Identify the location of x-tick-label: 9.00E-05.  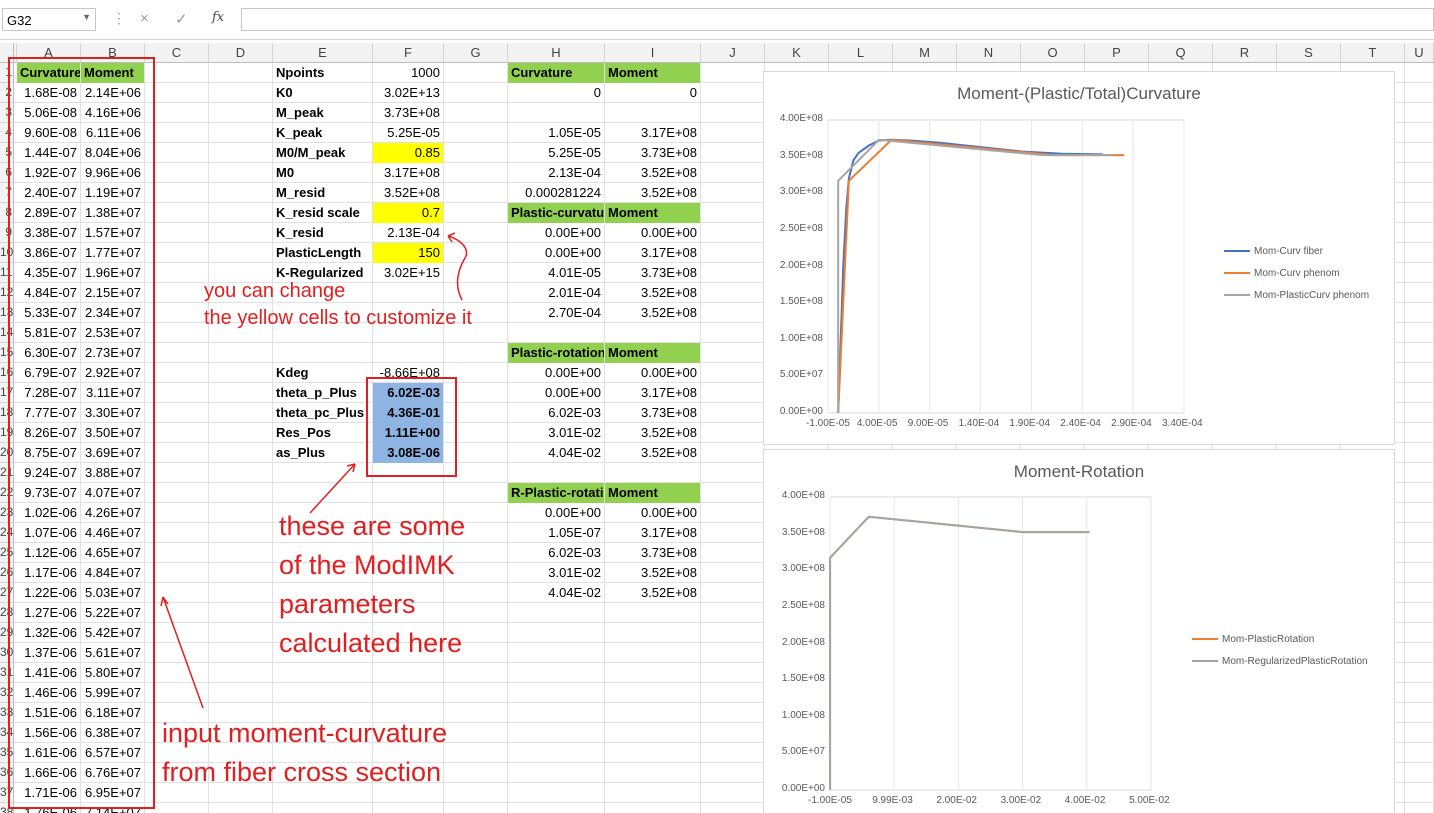
(928, 423).